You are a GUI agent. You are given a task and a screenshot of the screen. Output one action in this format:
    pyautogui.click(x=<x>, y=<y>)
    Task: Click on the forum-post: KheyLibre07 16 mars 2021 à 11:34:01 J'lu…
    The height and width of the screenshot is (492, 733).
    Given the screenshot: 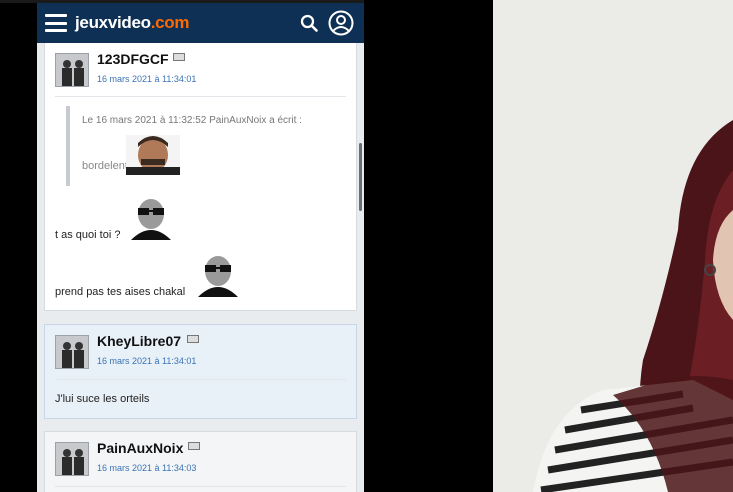 What is the action you would take?
    pyautogui.click(x=200, y=371)
    